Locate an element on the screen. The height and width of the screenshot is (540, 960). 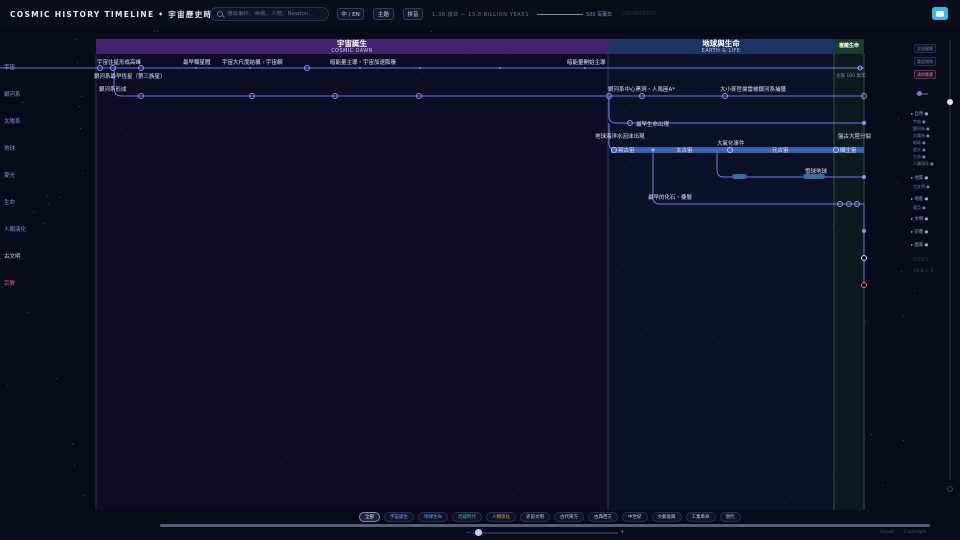
search-box is located at coordinates (269, 14).